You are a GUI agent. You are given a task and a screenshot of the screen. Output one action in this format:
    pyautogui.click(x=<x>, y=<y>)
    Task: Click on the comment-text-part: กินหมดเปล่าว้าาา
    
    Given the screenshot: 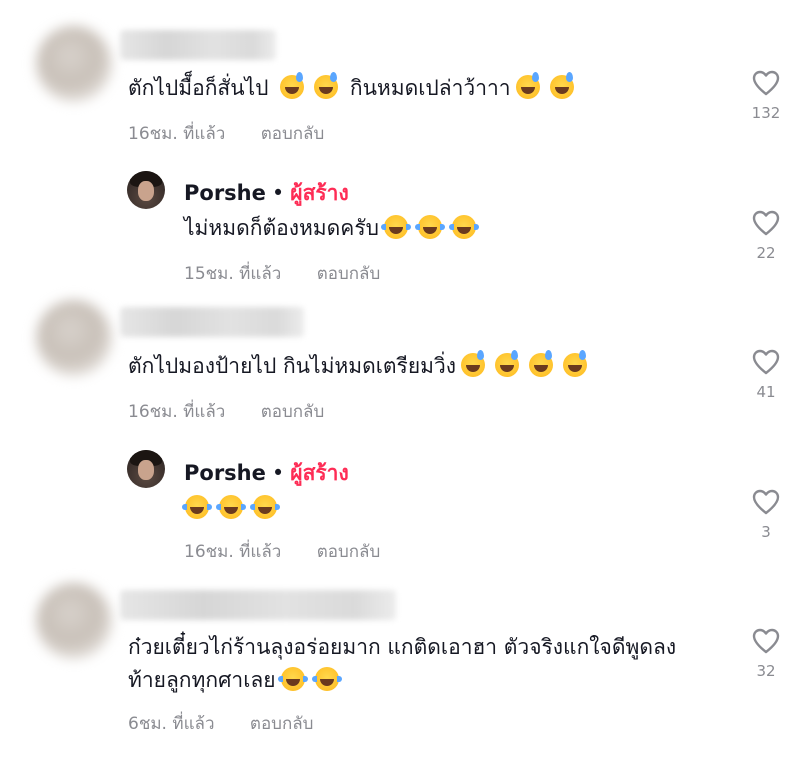 What is the action you would take?
    pyautogui.click(x=430, y=88)
    